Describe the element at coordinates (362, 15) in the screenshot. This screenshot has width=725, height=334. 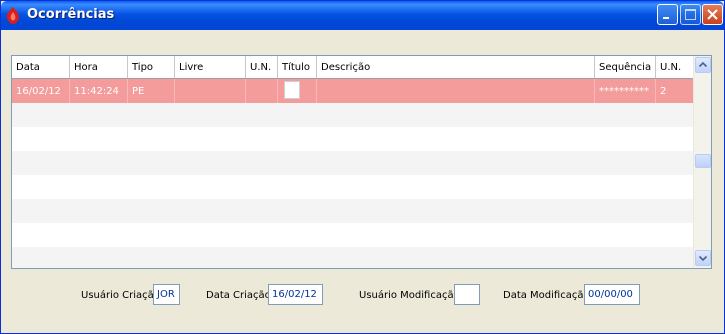
I see `title-bar: Ocorrências` at that location.